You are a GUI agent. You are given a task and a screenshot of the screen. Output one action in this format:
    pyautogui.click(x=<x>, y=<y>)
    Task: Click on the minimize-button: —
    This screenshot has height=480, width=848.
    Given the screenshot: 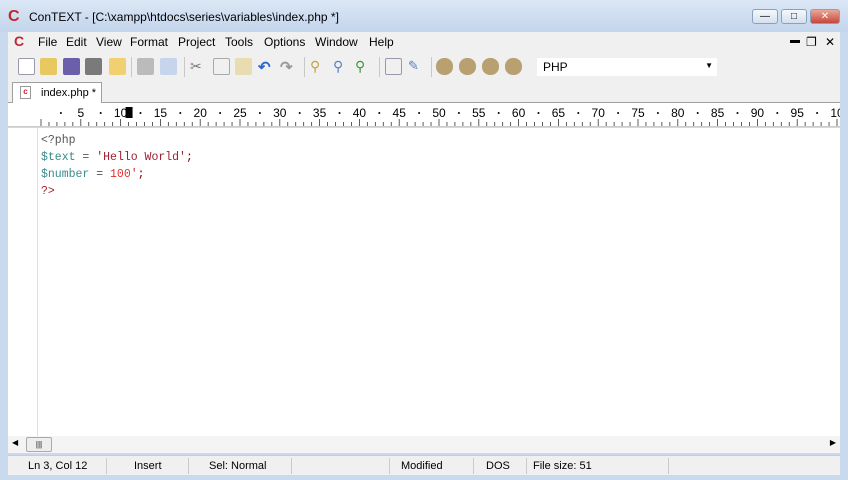 What is the action you would take?
    pyautogui.click(x=765, y=16)
    